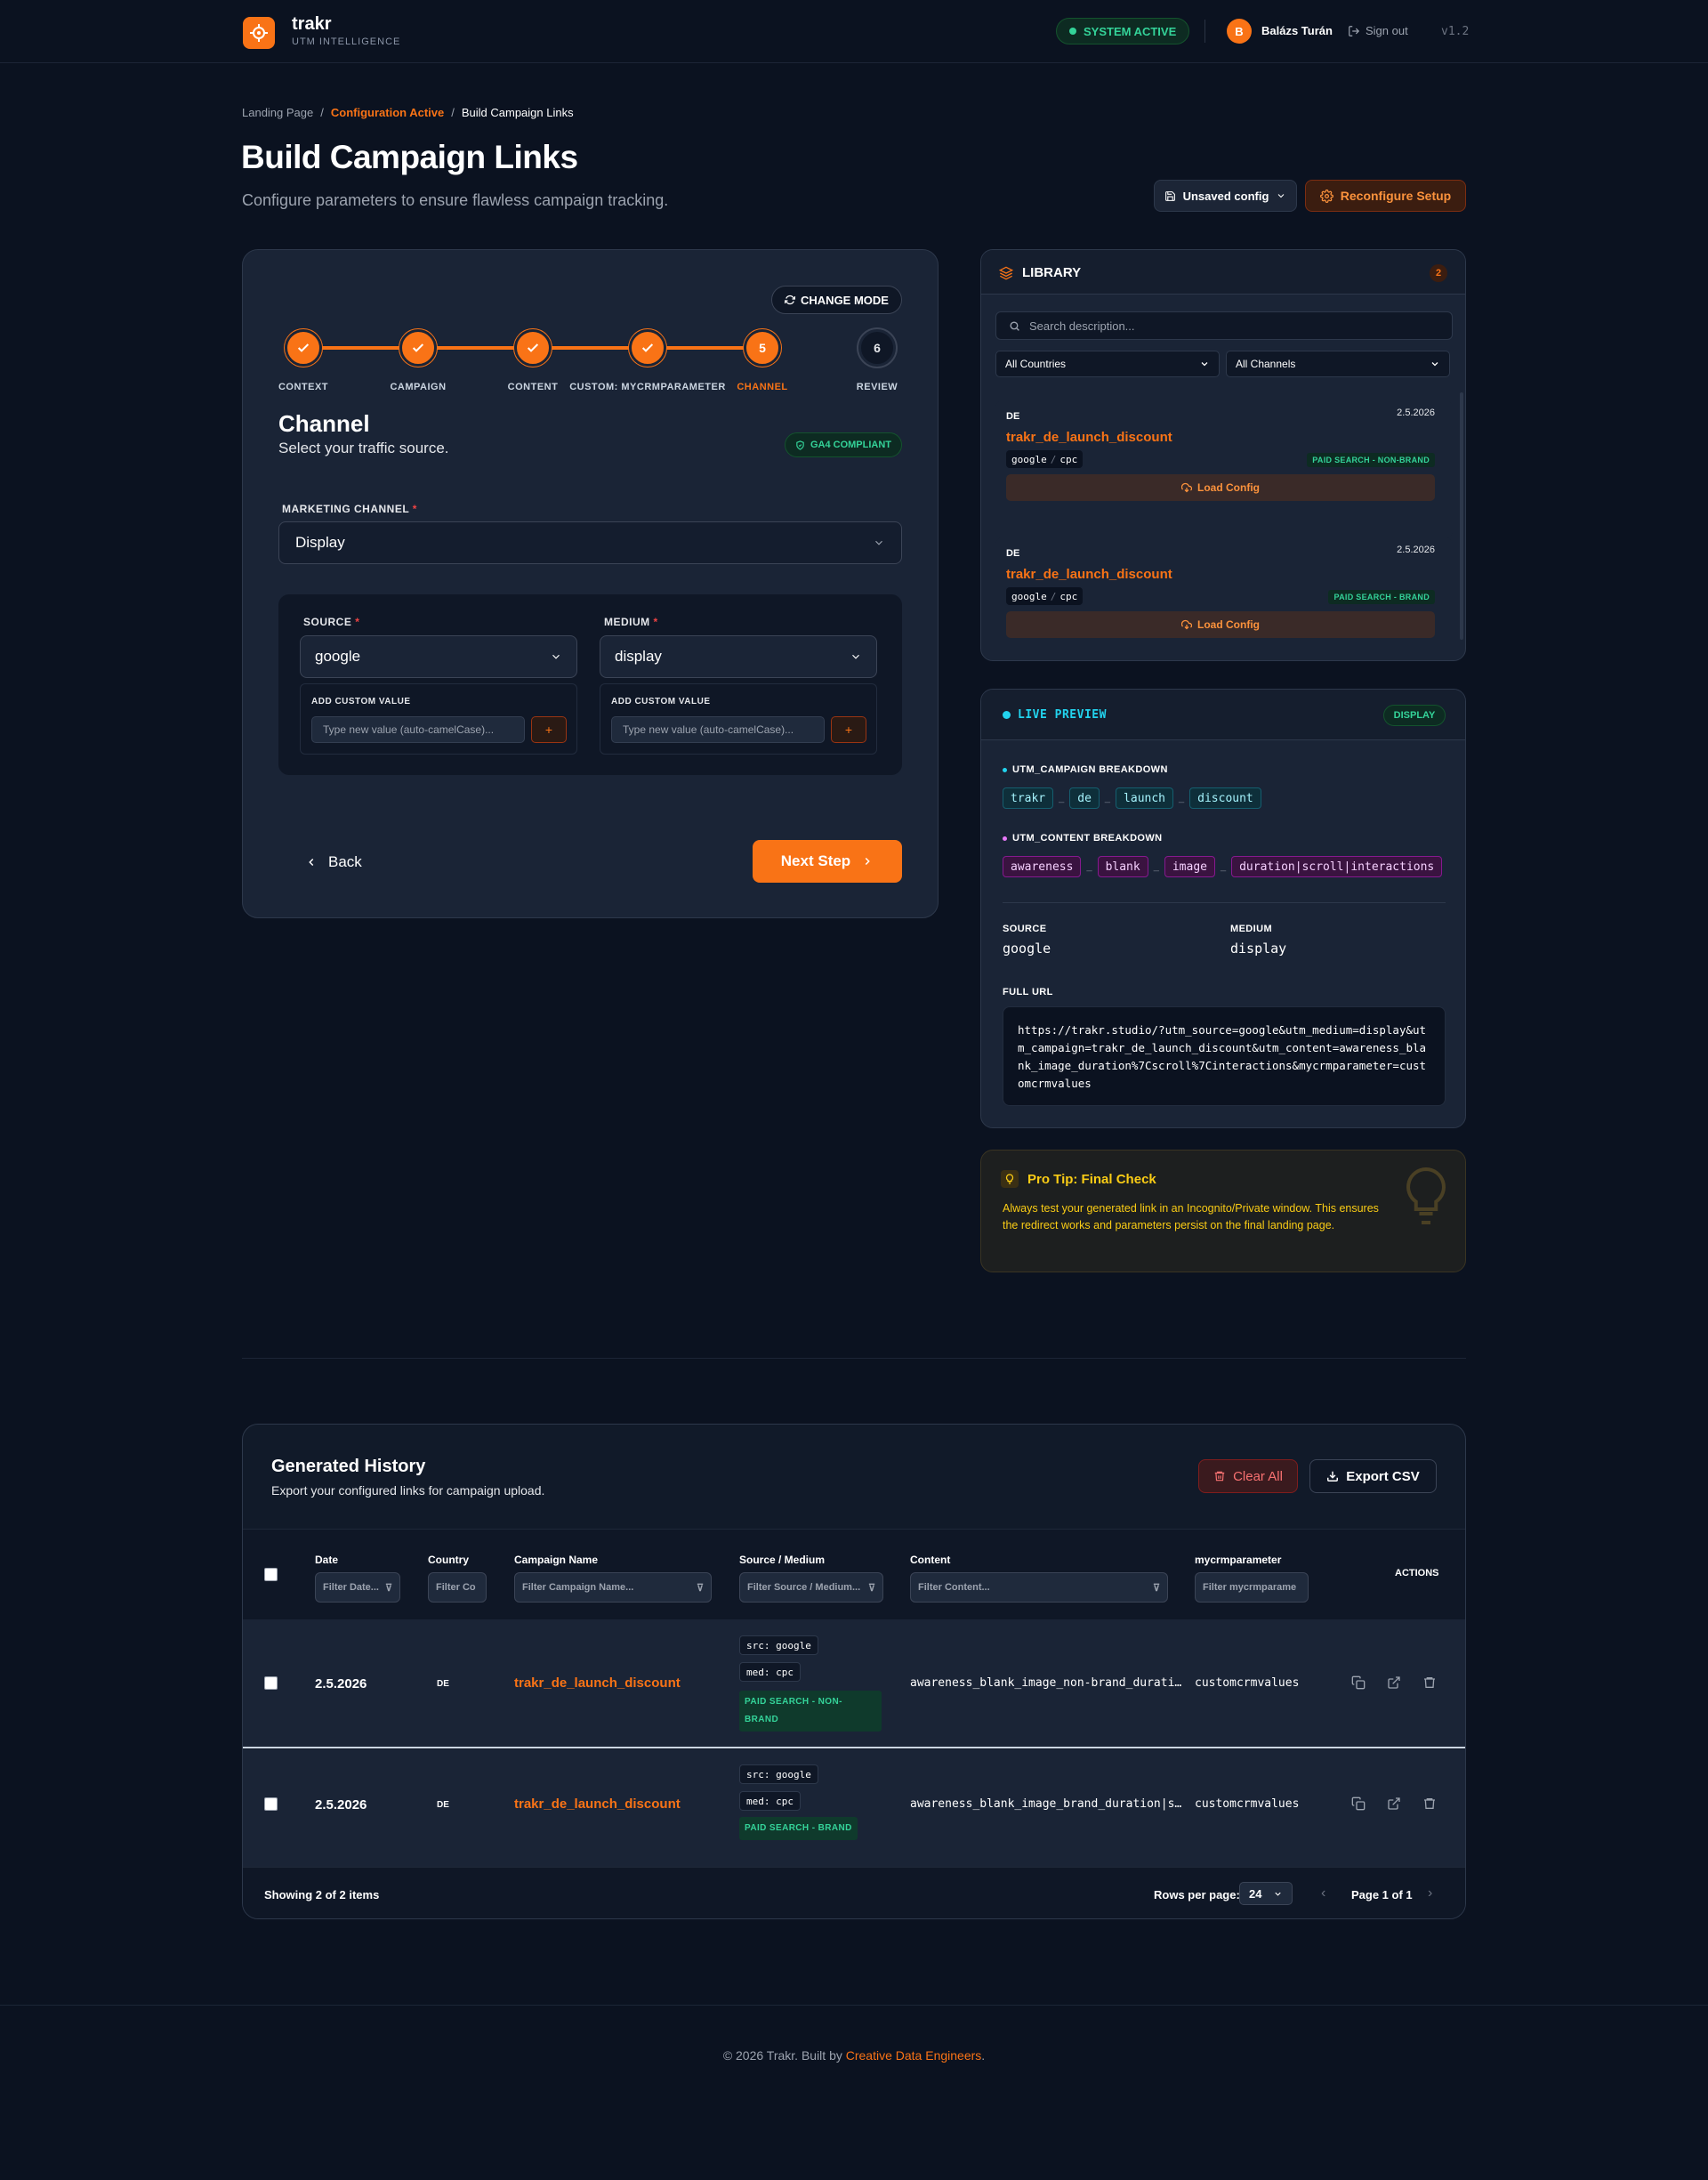 Image resolution: width=1708 pixels, height=2180 pixels. Describe the element at coordinates (1223, 272) in the screenshot. I see `library-header: LIBRARY 2` at that location.